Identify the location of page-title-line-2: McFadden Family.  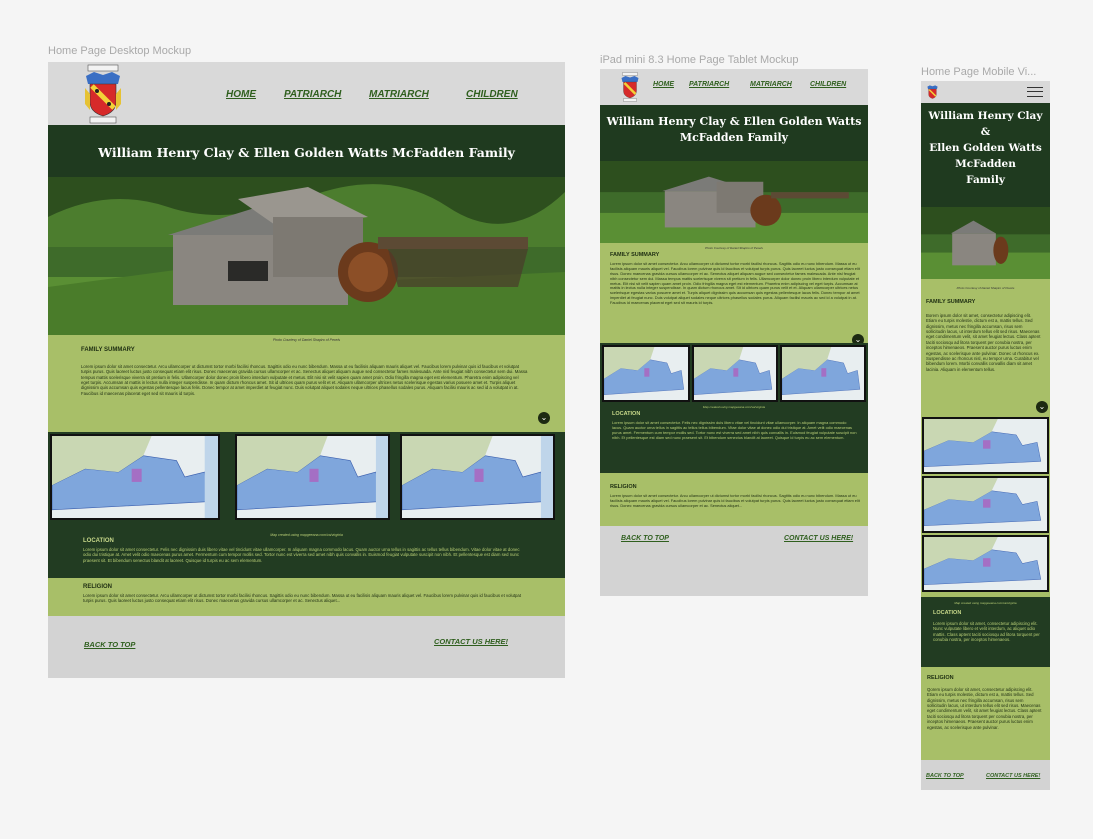
(734, 137).